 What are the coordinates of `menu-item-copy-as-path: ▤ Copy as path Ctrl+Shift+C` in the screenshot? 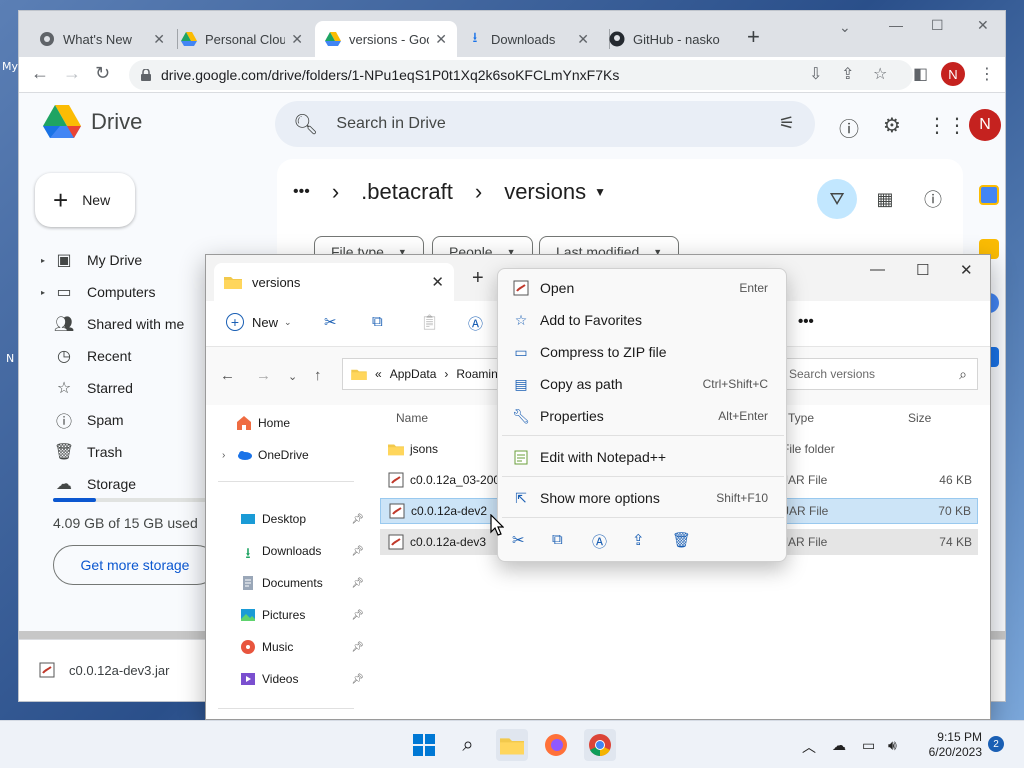 It's located at (643, 384).